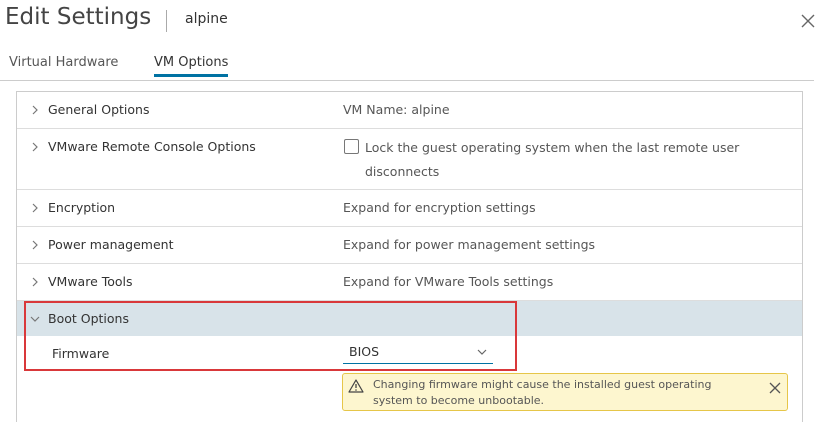 This screenshot has width=821, height=422. Describe the element at coordinates (439, 207) in the screenshot. I see `row-value: Expand for encryption settings` at that location.